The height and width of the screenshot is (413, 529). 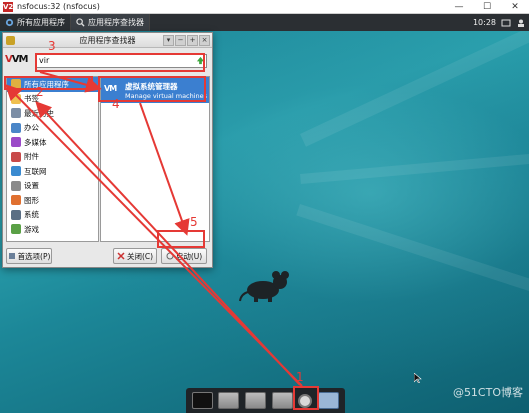 I want to click on close-icon, so click(x=121, y=256).